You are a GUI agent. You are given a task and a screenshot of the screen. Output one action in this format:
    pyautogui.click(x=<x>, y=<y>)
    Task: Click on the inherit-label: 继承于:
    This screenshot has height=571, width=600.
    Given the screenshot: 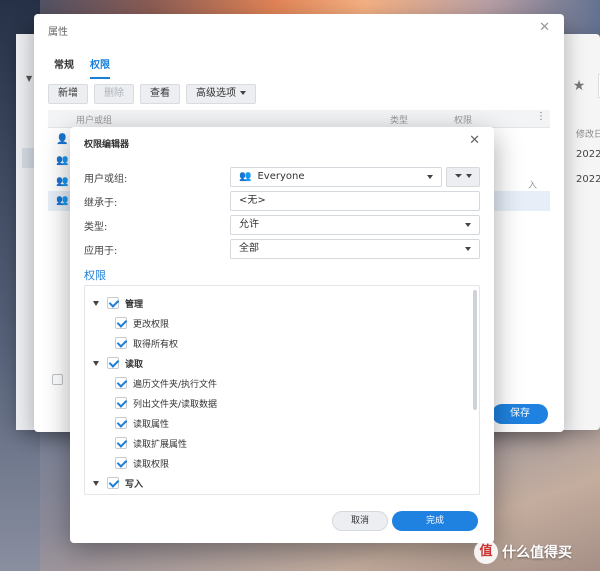 What is the action you would take?
    pyautogui.click(x=101, y=203)
    